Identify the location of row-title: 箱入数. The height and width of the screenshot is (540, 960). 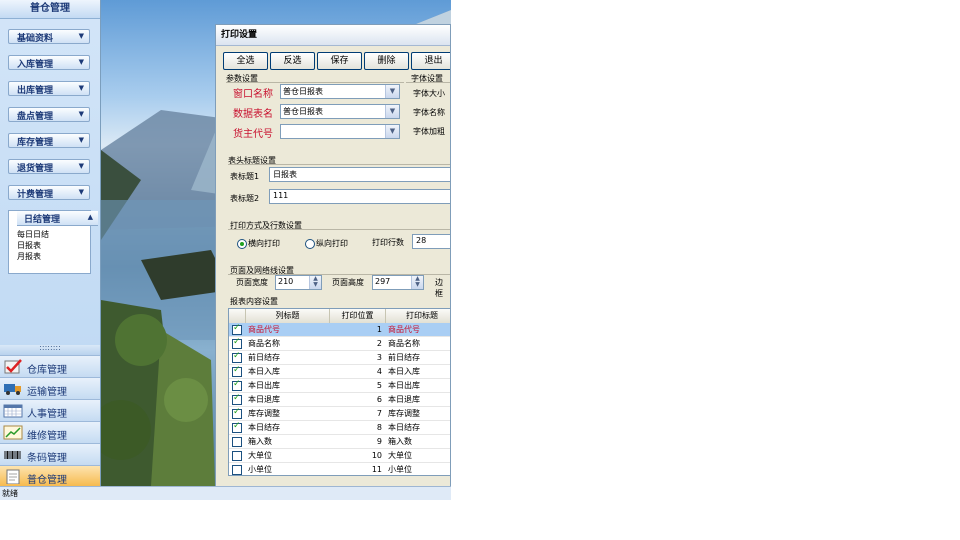
(289, 441).